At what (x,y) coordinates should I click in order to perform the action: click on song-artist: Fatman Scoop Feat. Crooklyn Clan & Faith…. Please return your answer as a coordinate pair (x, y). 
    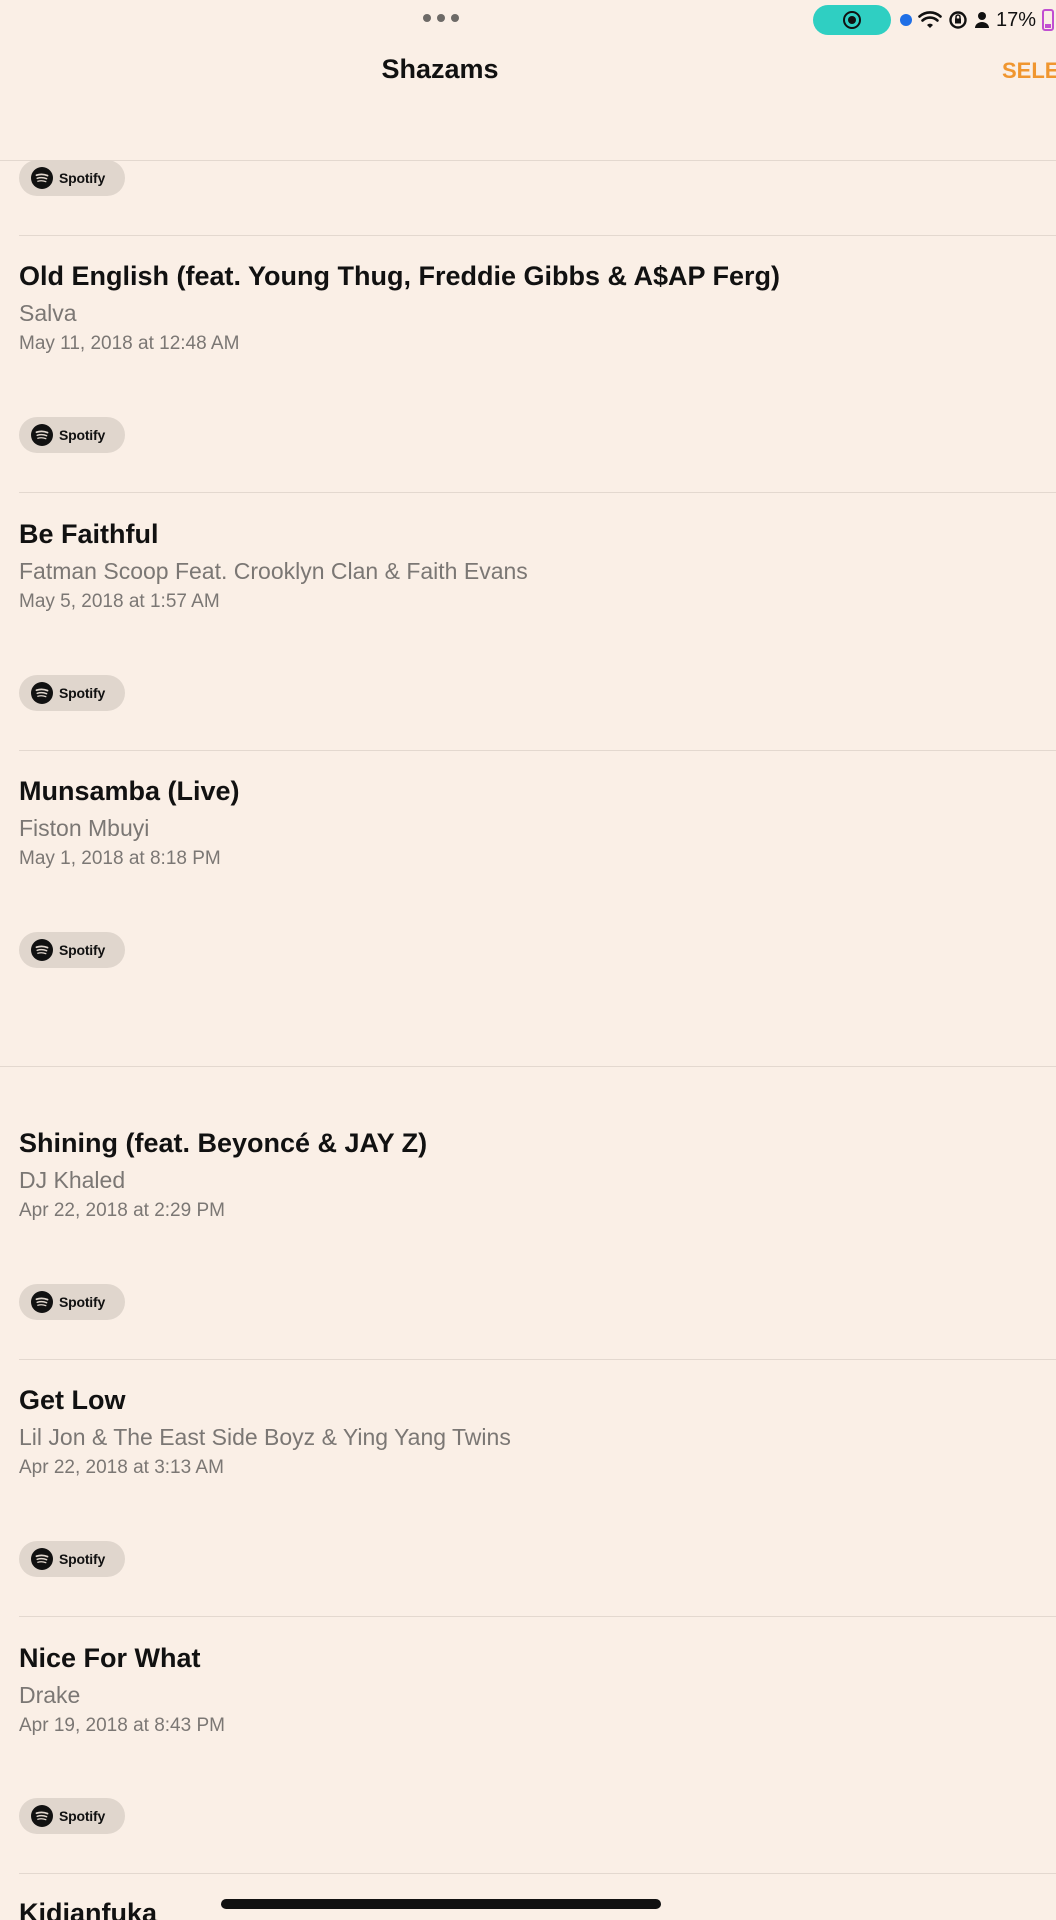
    Looking at the image, I should click on (273, 571).